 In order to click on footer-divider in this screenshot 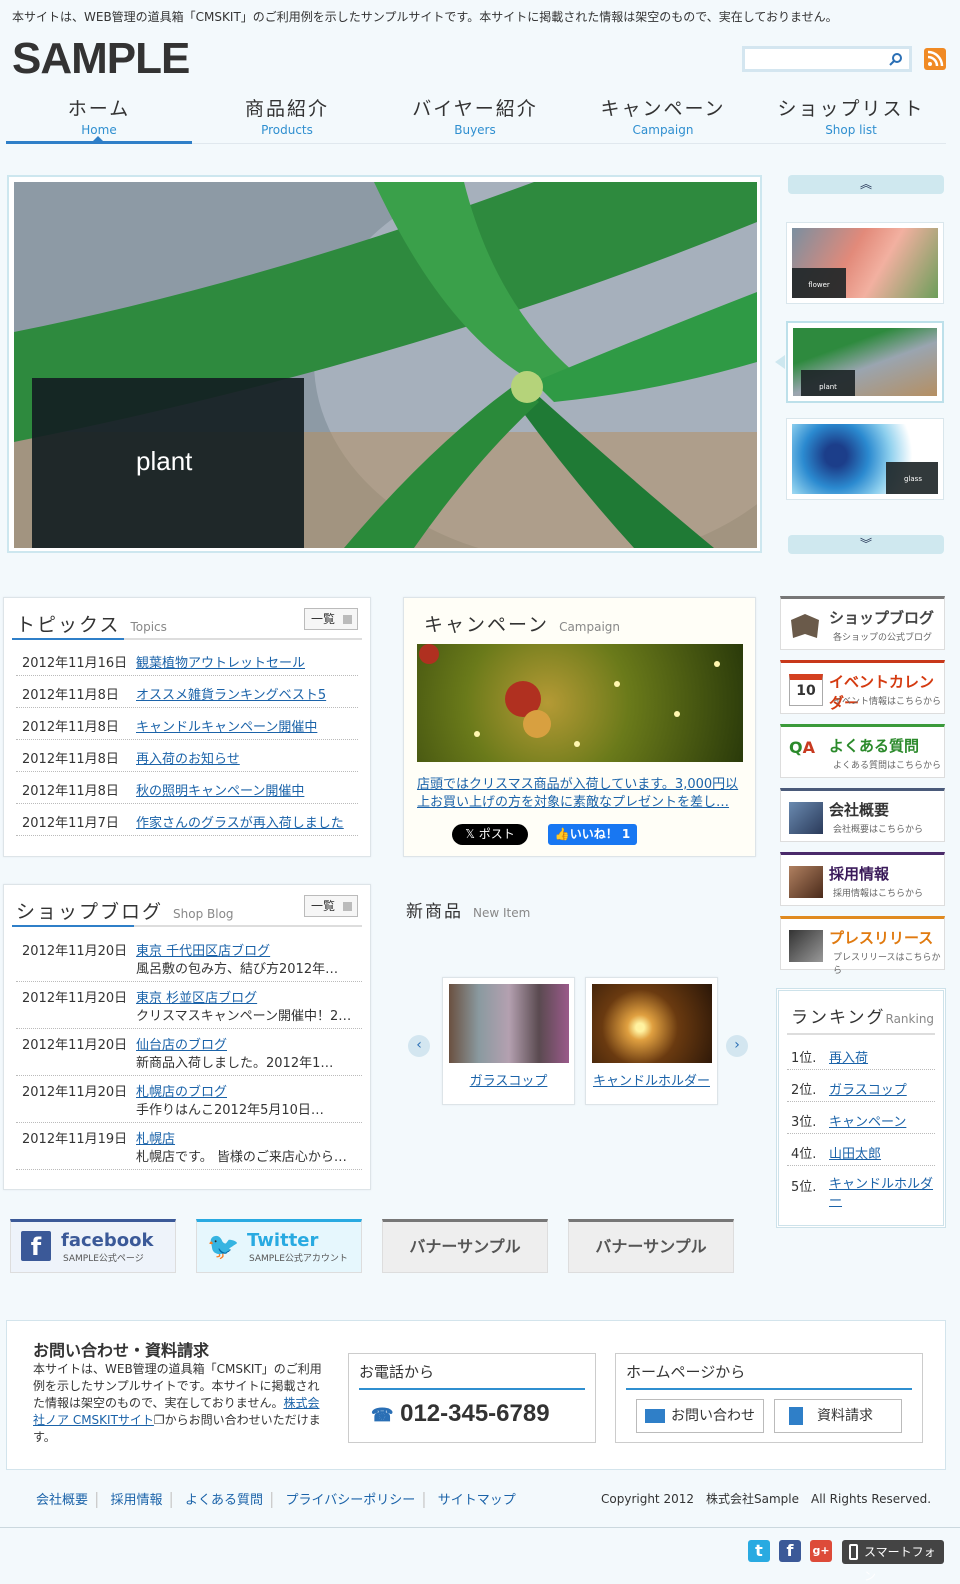, I will do `click(480, 1527)`.